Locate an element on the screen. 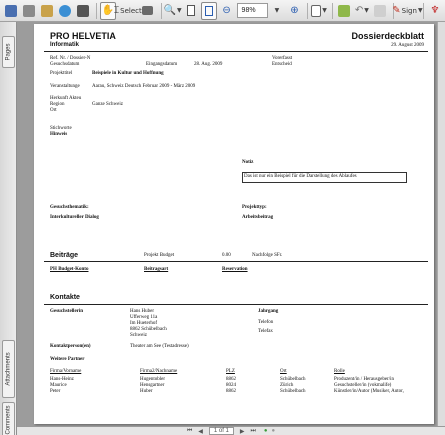 The width and height of the screenshot is (445, 435). actual-size-button is located at coordinates (191, 11).